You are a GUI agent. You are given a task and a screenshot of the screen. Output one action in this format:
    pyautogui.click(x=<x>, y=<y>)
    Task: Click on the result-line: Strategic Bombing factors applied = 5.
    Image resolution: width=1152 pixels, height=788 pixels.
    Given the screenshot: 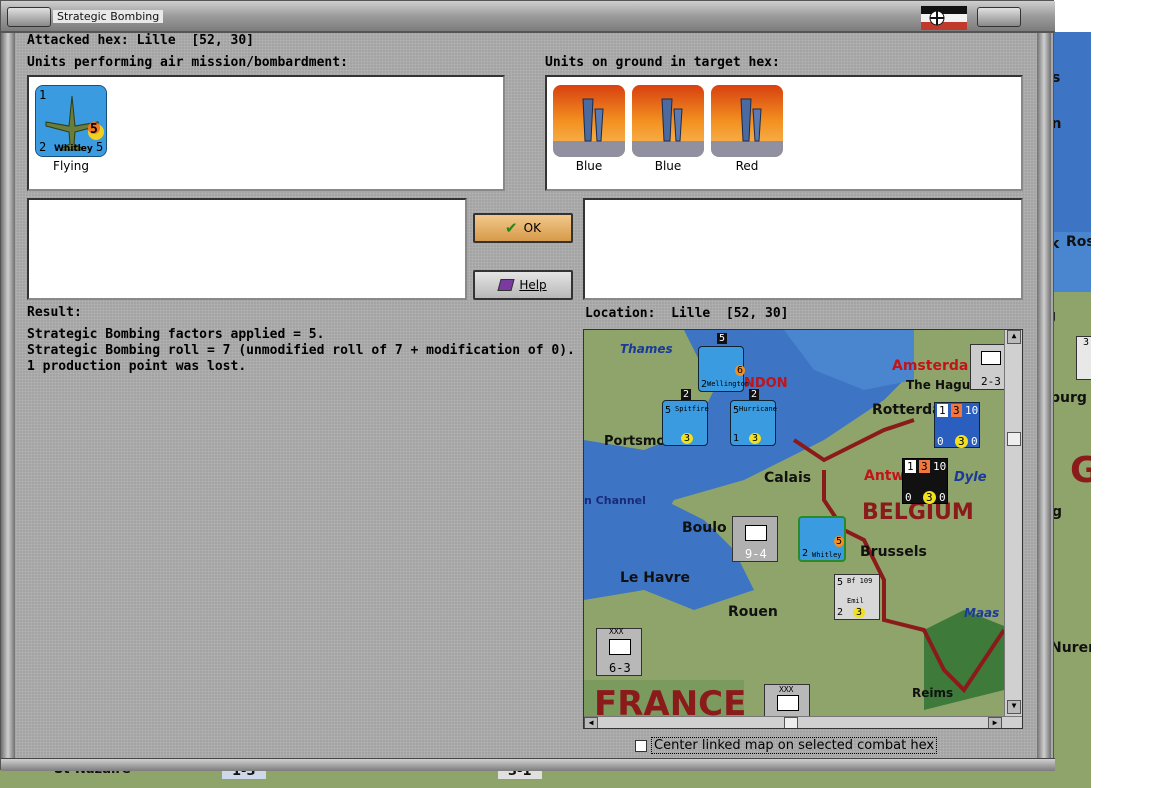 What is the action you would take?
    pyautogui.click(x=176, y=334)
    